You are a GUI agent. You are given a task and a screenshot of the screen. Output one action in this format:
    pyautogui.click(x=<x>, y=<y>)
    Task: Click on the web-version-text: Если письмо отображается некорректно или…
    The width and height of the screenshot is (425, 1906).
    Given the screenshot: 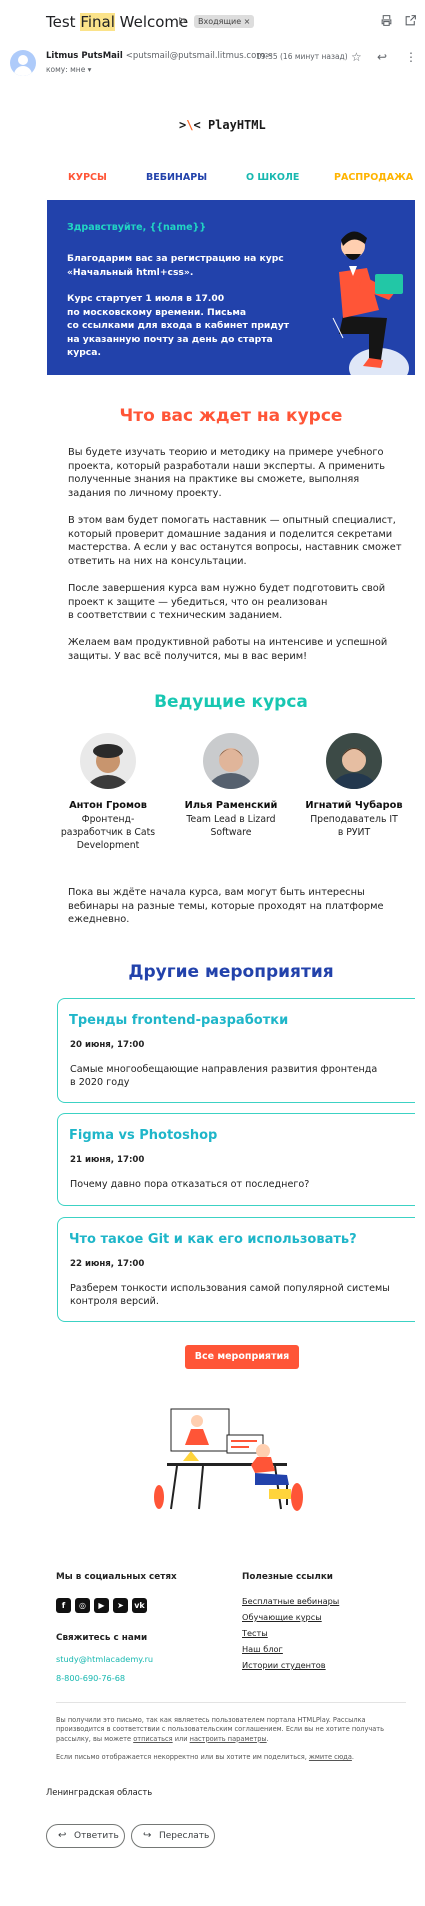 What is the action you would take?
    pyautogui.click(x=205, y=1757)
    